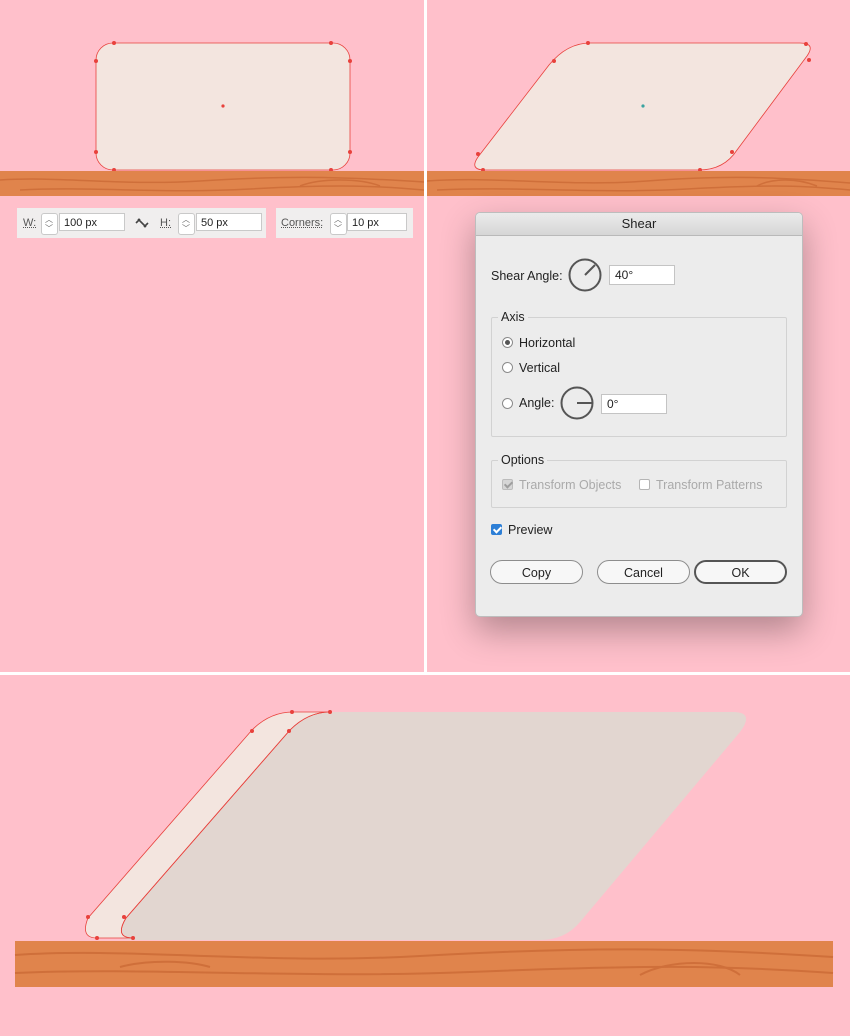 This screenshot has height=1036, width=850. Describe the element at coordinates (639, 224) in the screenshot. I see `dialog-title: Shear` at that location.